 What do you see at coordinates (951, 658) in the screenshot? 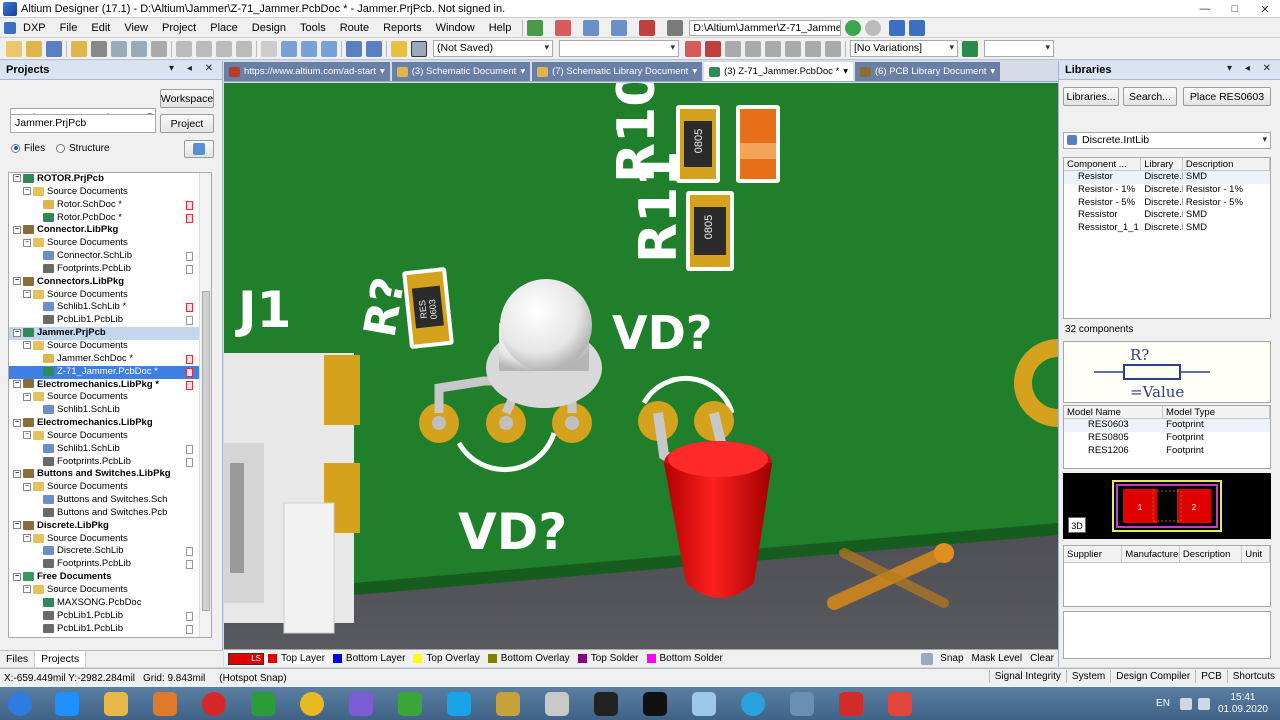
I see `snap-button: Snap` at bounding box center [951, 658].